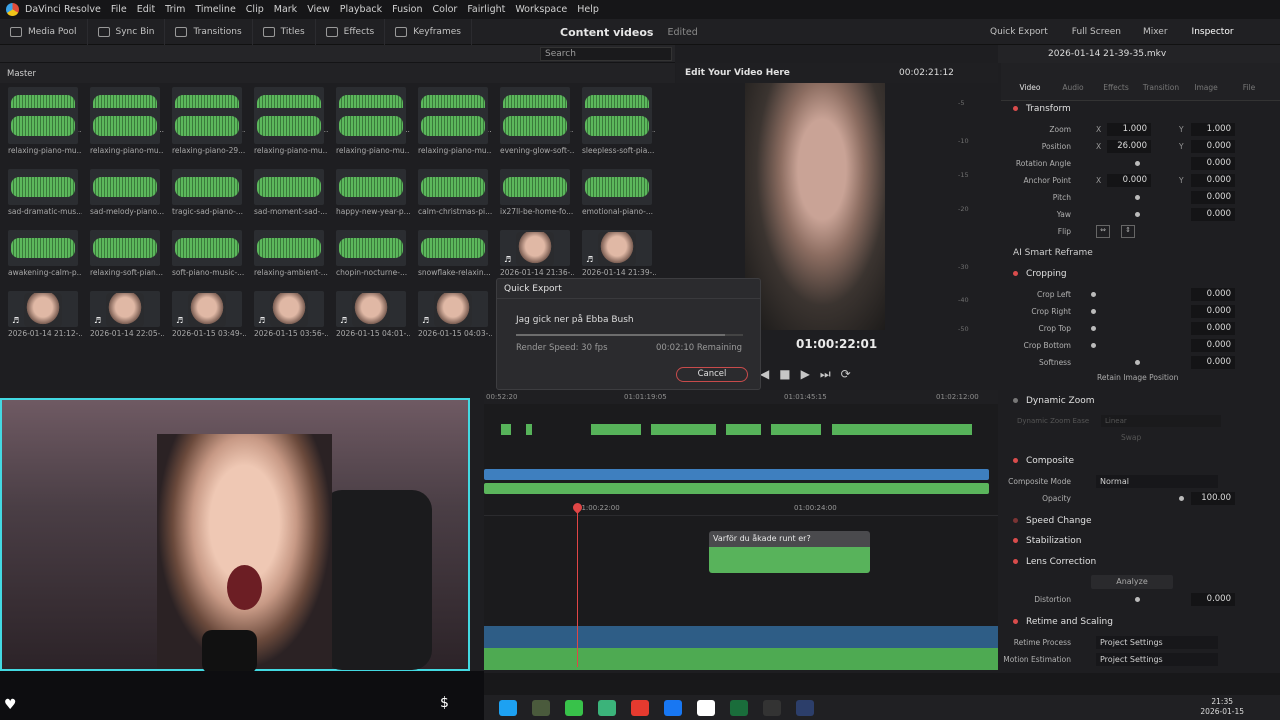  What do you see at coordinates (486, 9) in the screenshot?
I see `menu-fairlight: Fairlight` at bounding box center [486, 9].